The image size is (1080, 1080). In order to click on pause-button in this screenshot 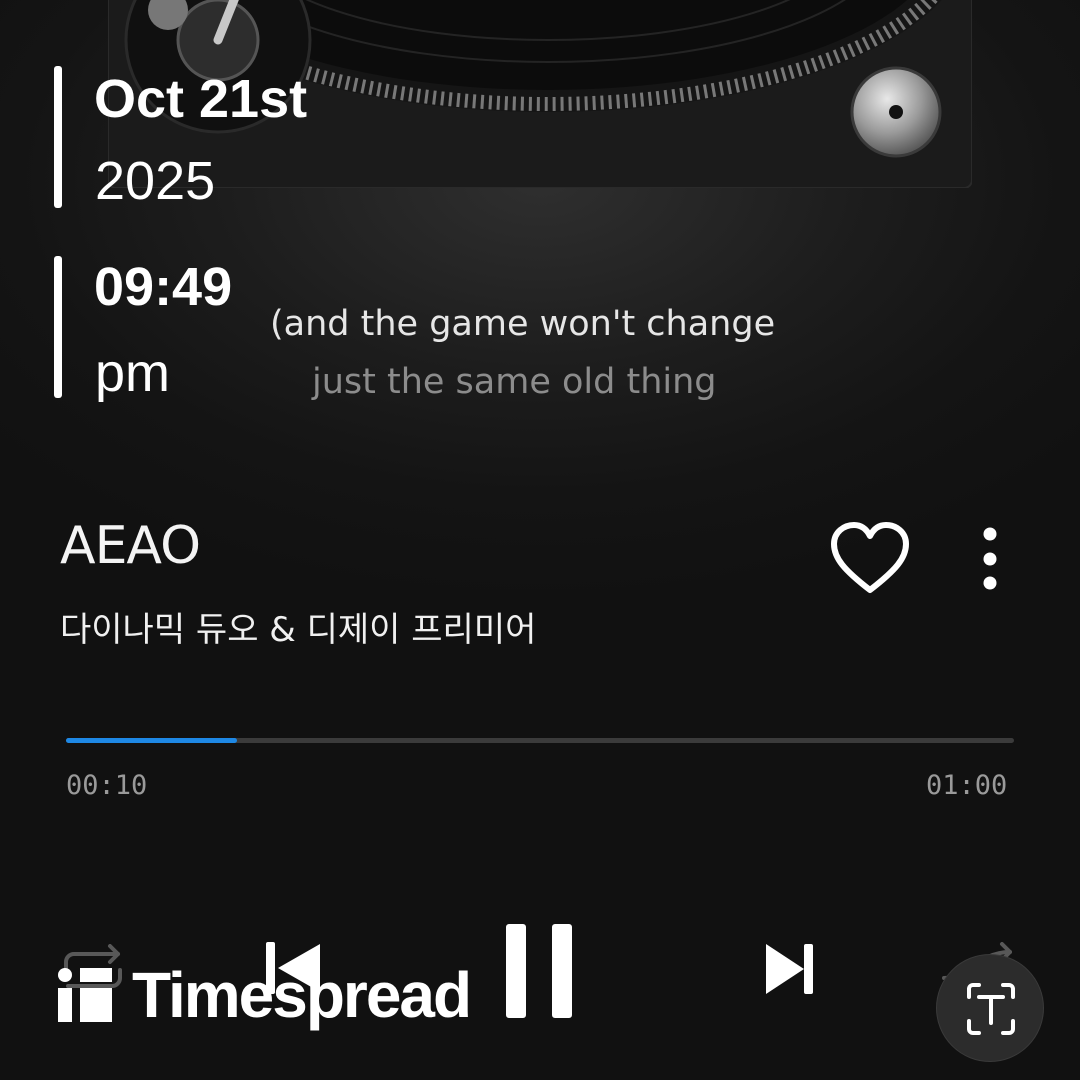, I will do `click(540, 971)`.